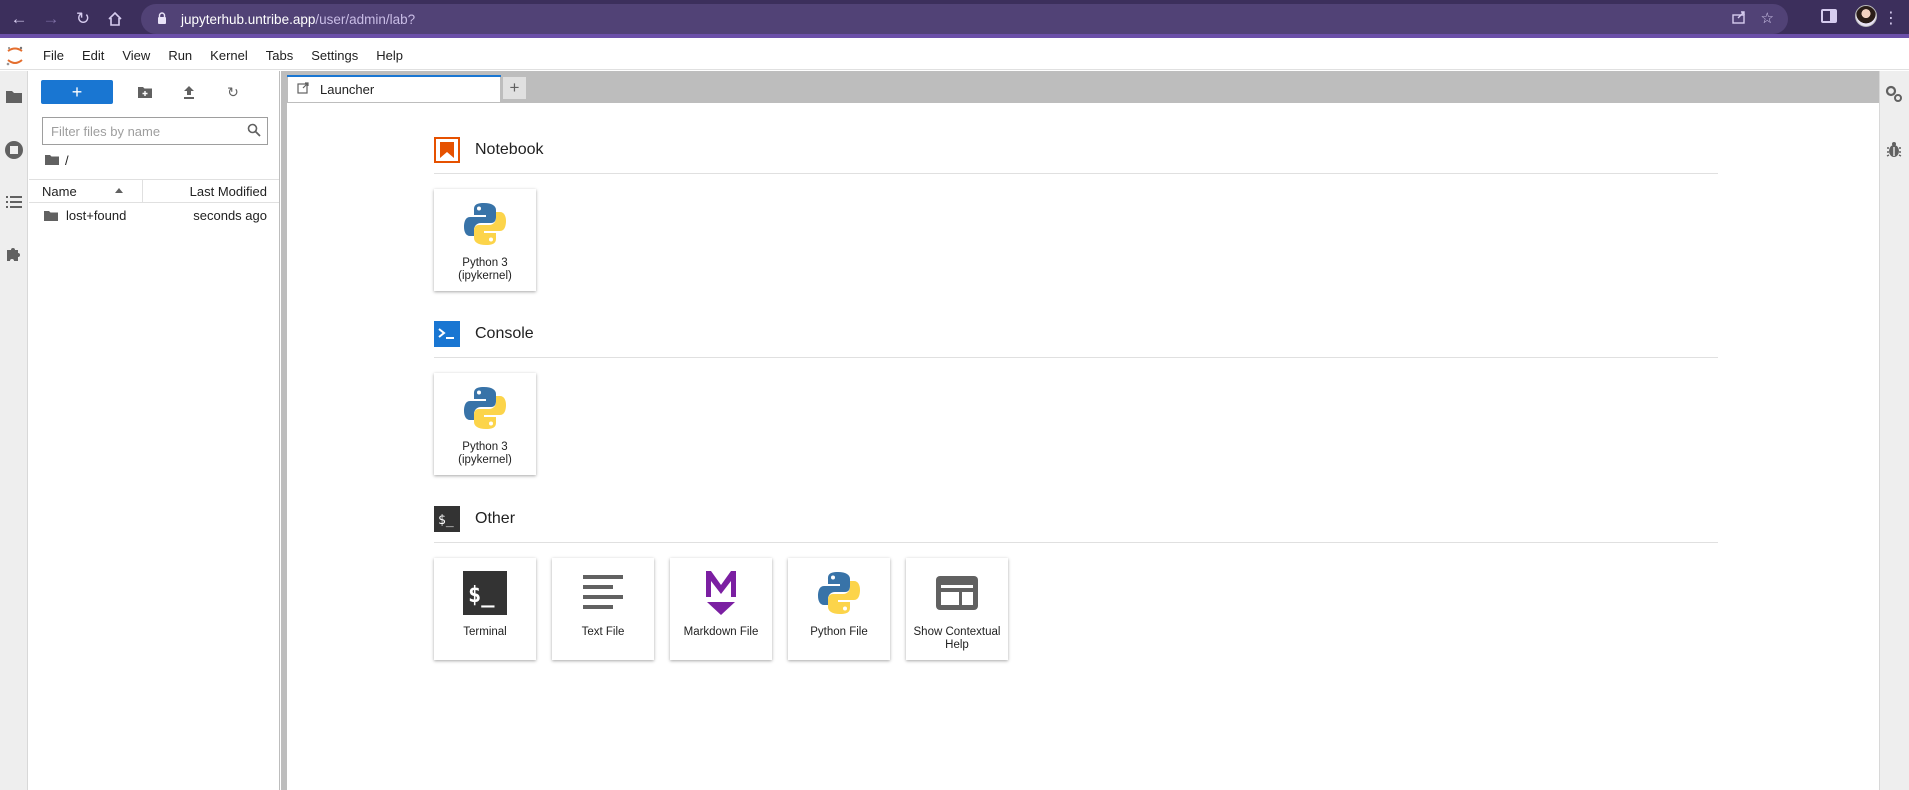 The height and width of the screenshot is (790, 1909). Describe the element at coordinates (279, 56) in the screenshot. I see `menu-tabs: Tabs` at that location.